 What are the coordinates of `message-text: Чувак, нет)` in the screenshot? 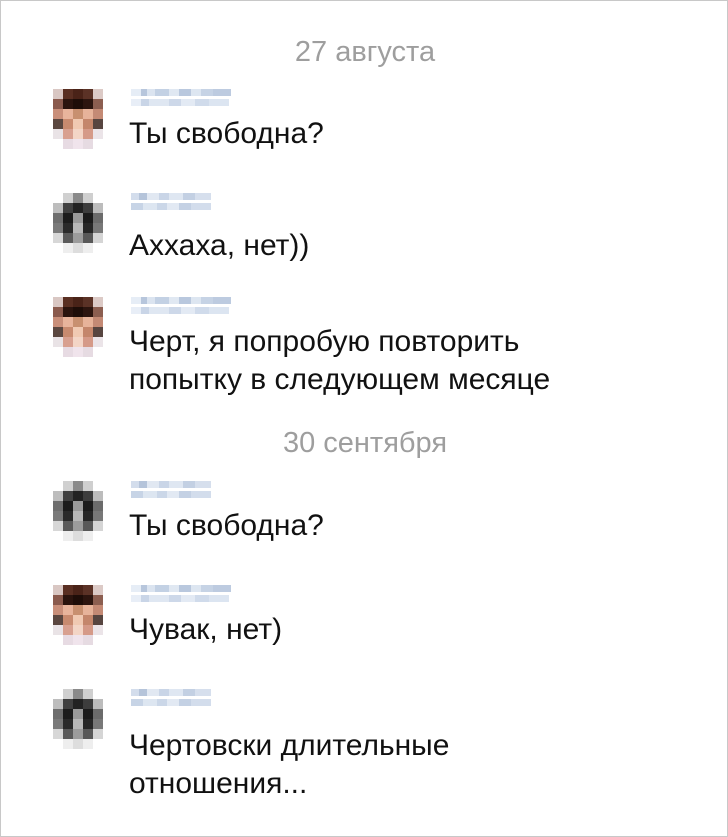 It's located at (206, 629).